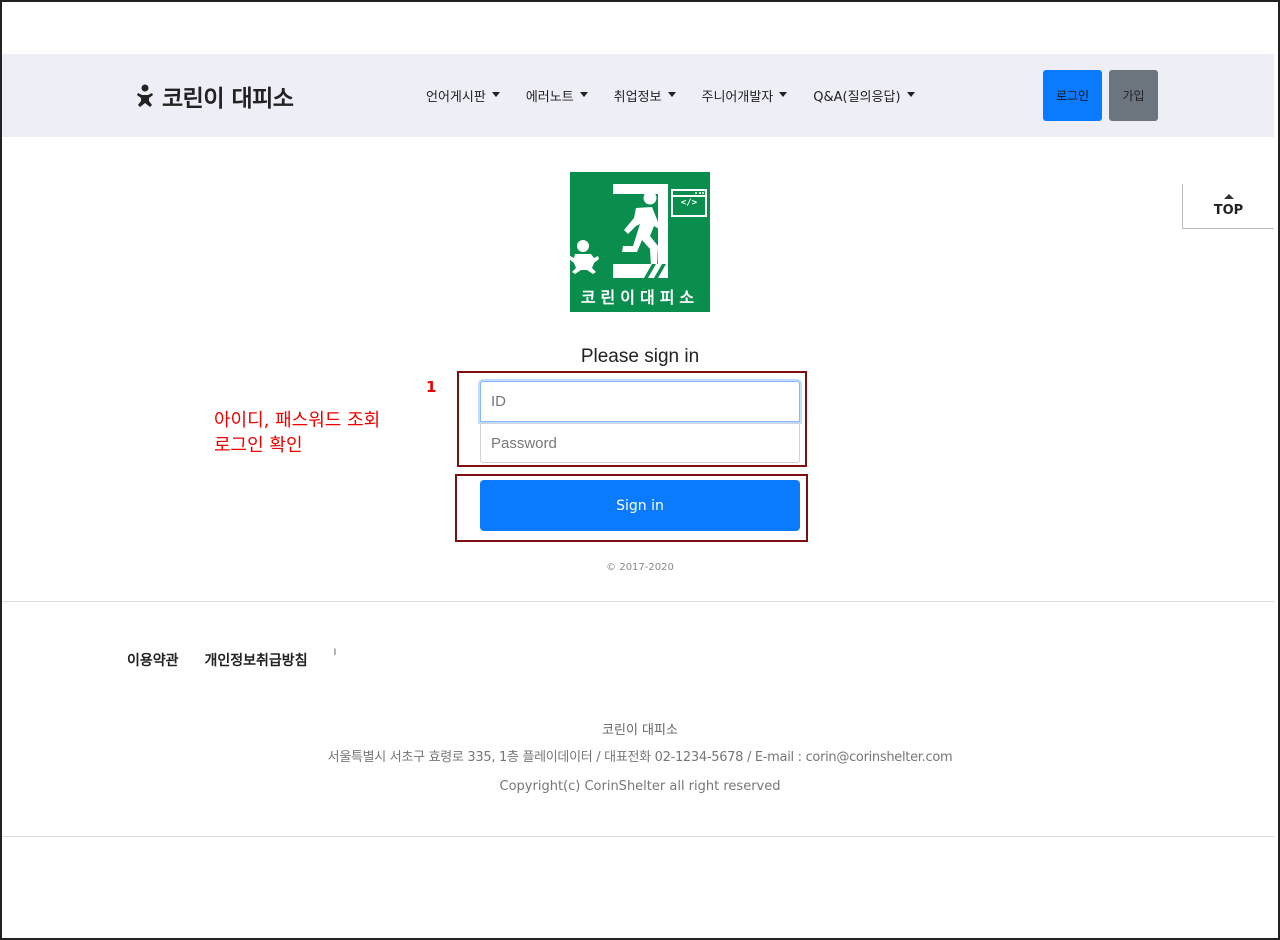 The image size is (1280, 940). What do you see at coordinates (431, 387) in the screenshot?
I see `annotation-number: 1` at bounding box center [431, 387].